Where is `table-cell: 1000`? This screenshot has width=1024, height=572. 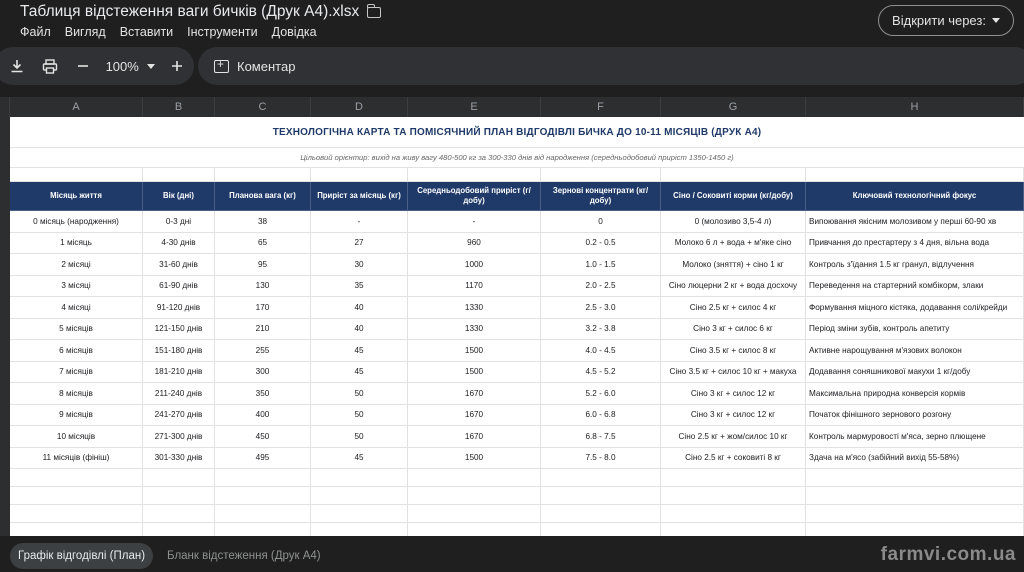
table-cell: 1000 is located at coordinates (474, 265).